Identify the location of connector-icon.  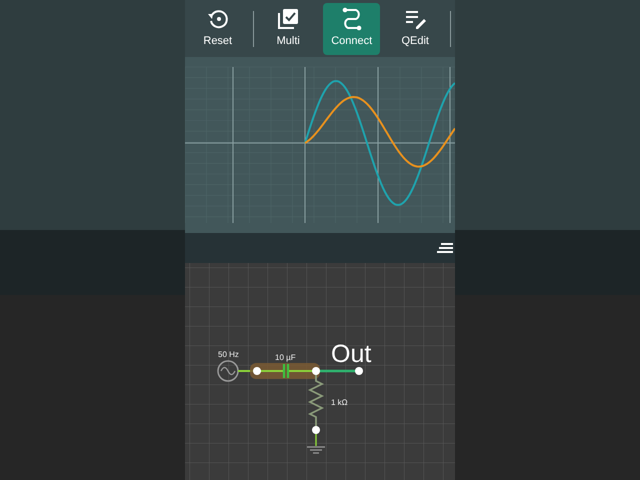
(352, 18).